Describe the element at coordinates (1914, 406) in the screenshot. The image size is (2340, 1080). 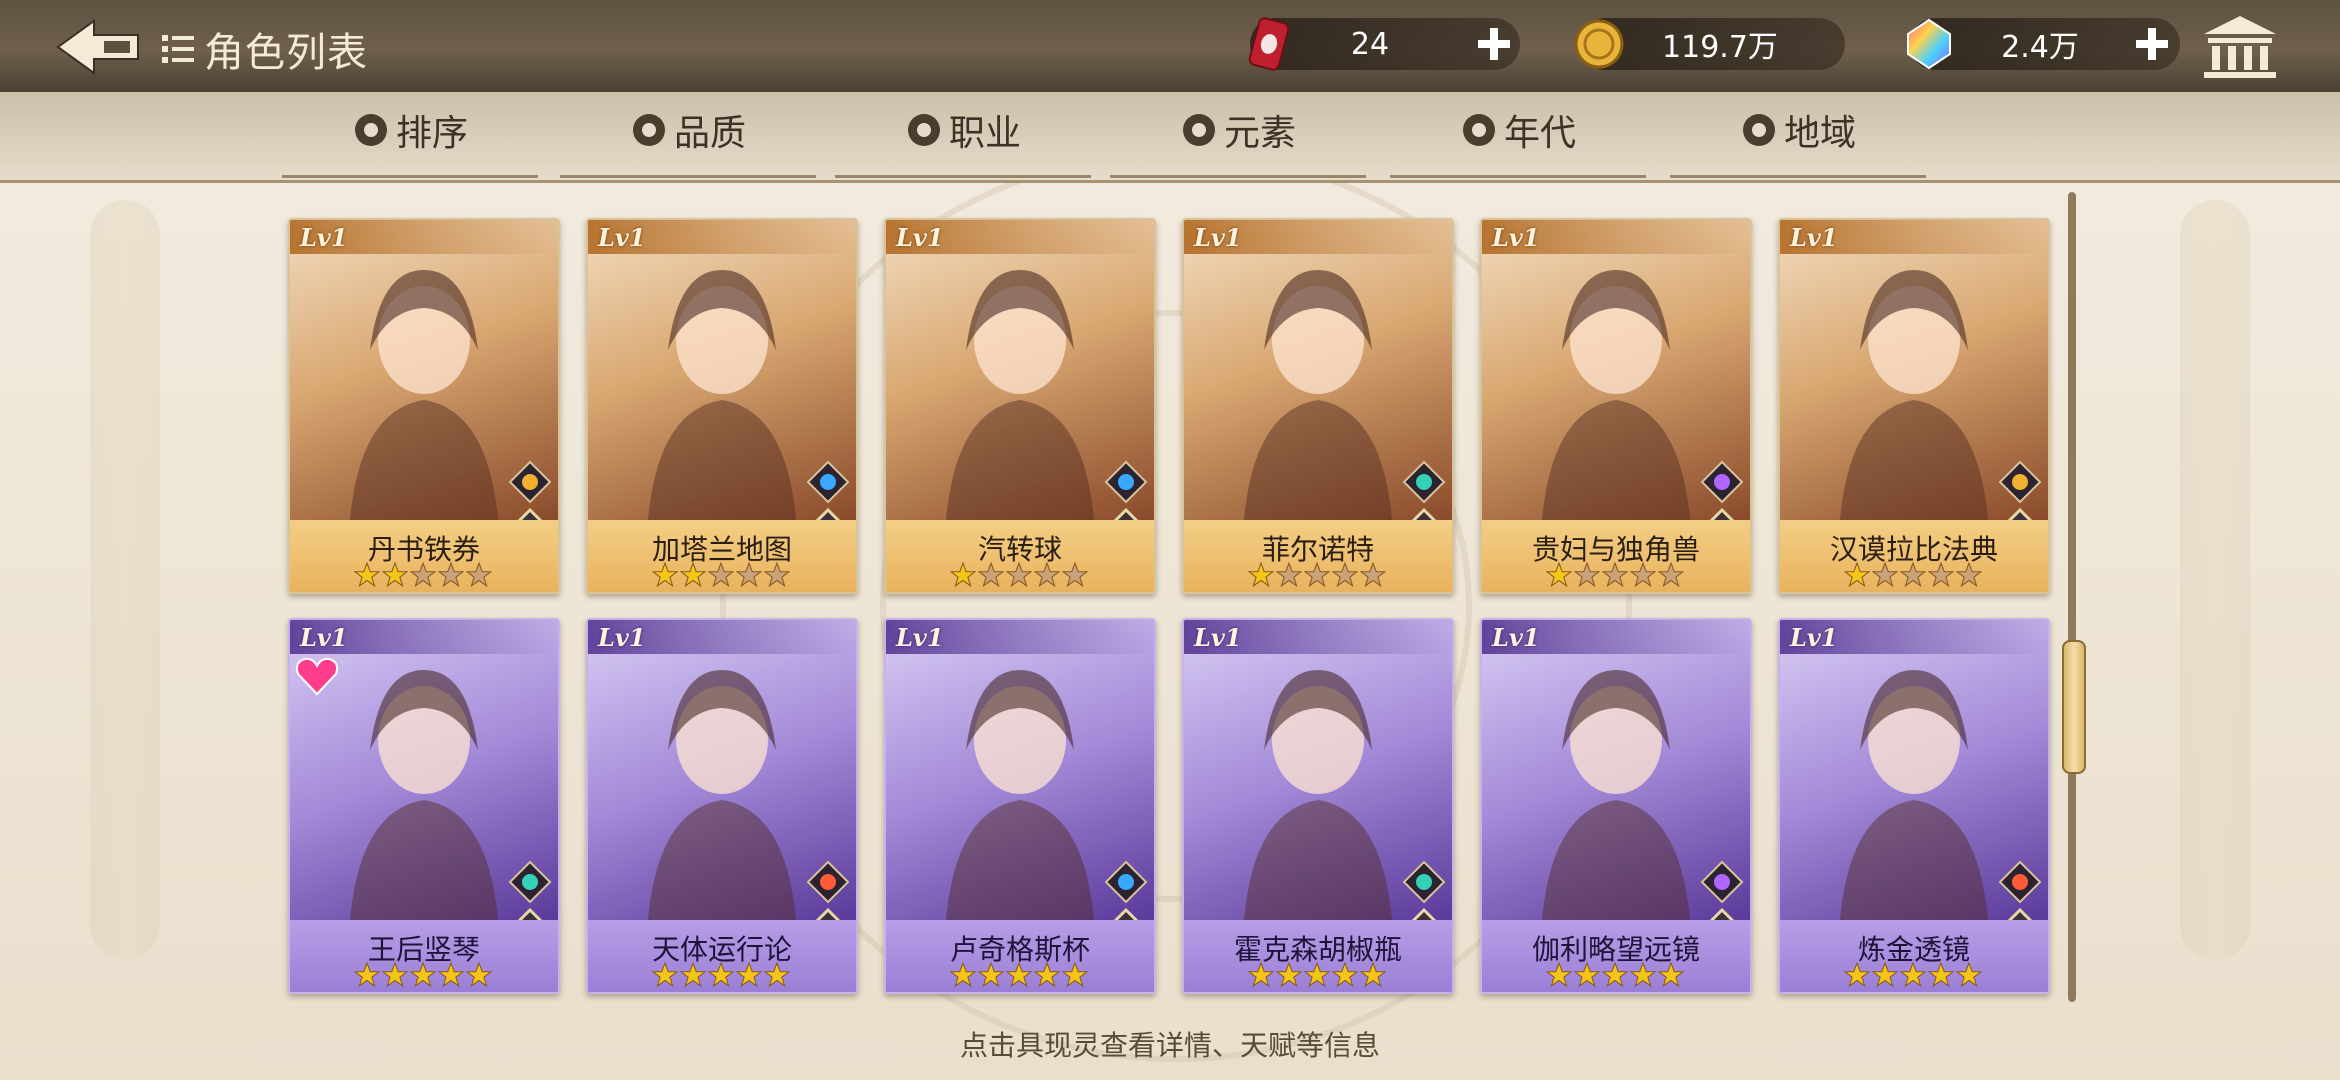
I see `character-card: Lv1 汉谟拉比法典` at that location.